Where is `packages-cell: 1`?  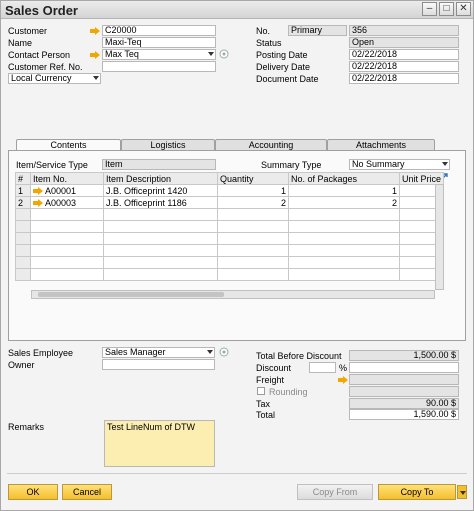
packages-cell: 1 is located at coordinates (344, 190).